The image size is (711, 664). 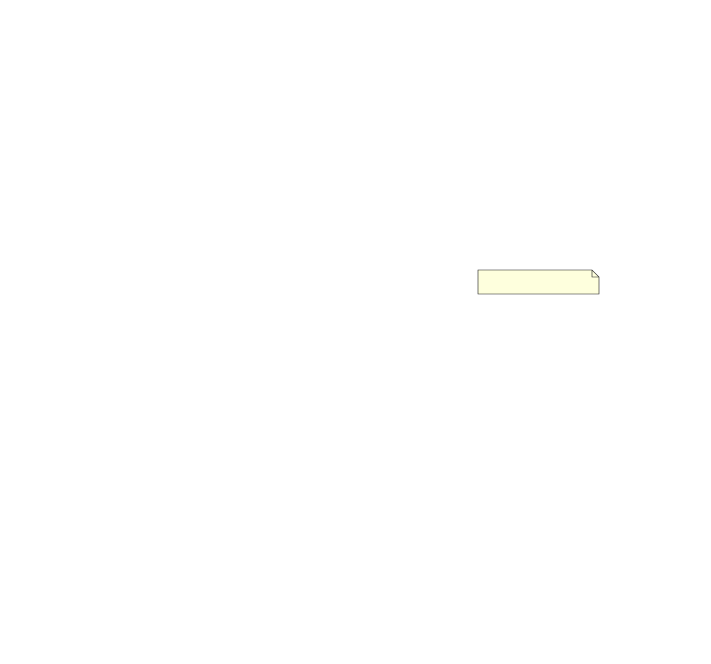 I want to click on note-cache-is-empty, so click(x=538, y=282).